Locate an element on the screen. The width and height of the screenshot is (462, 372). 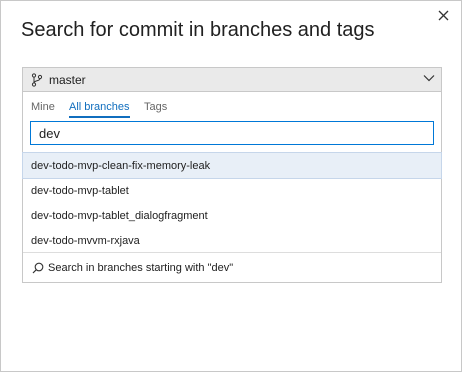
dialog-title: Search for commit in branches and tags is located at coordinates (198, 30).